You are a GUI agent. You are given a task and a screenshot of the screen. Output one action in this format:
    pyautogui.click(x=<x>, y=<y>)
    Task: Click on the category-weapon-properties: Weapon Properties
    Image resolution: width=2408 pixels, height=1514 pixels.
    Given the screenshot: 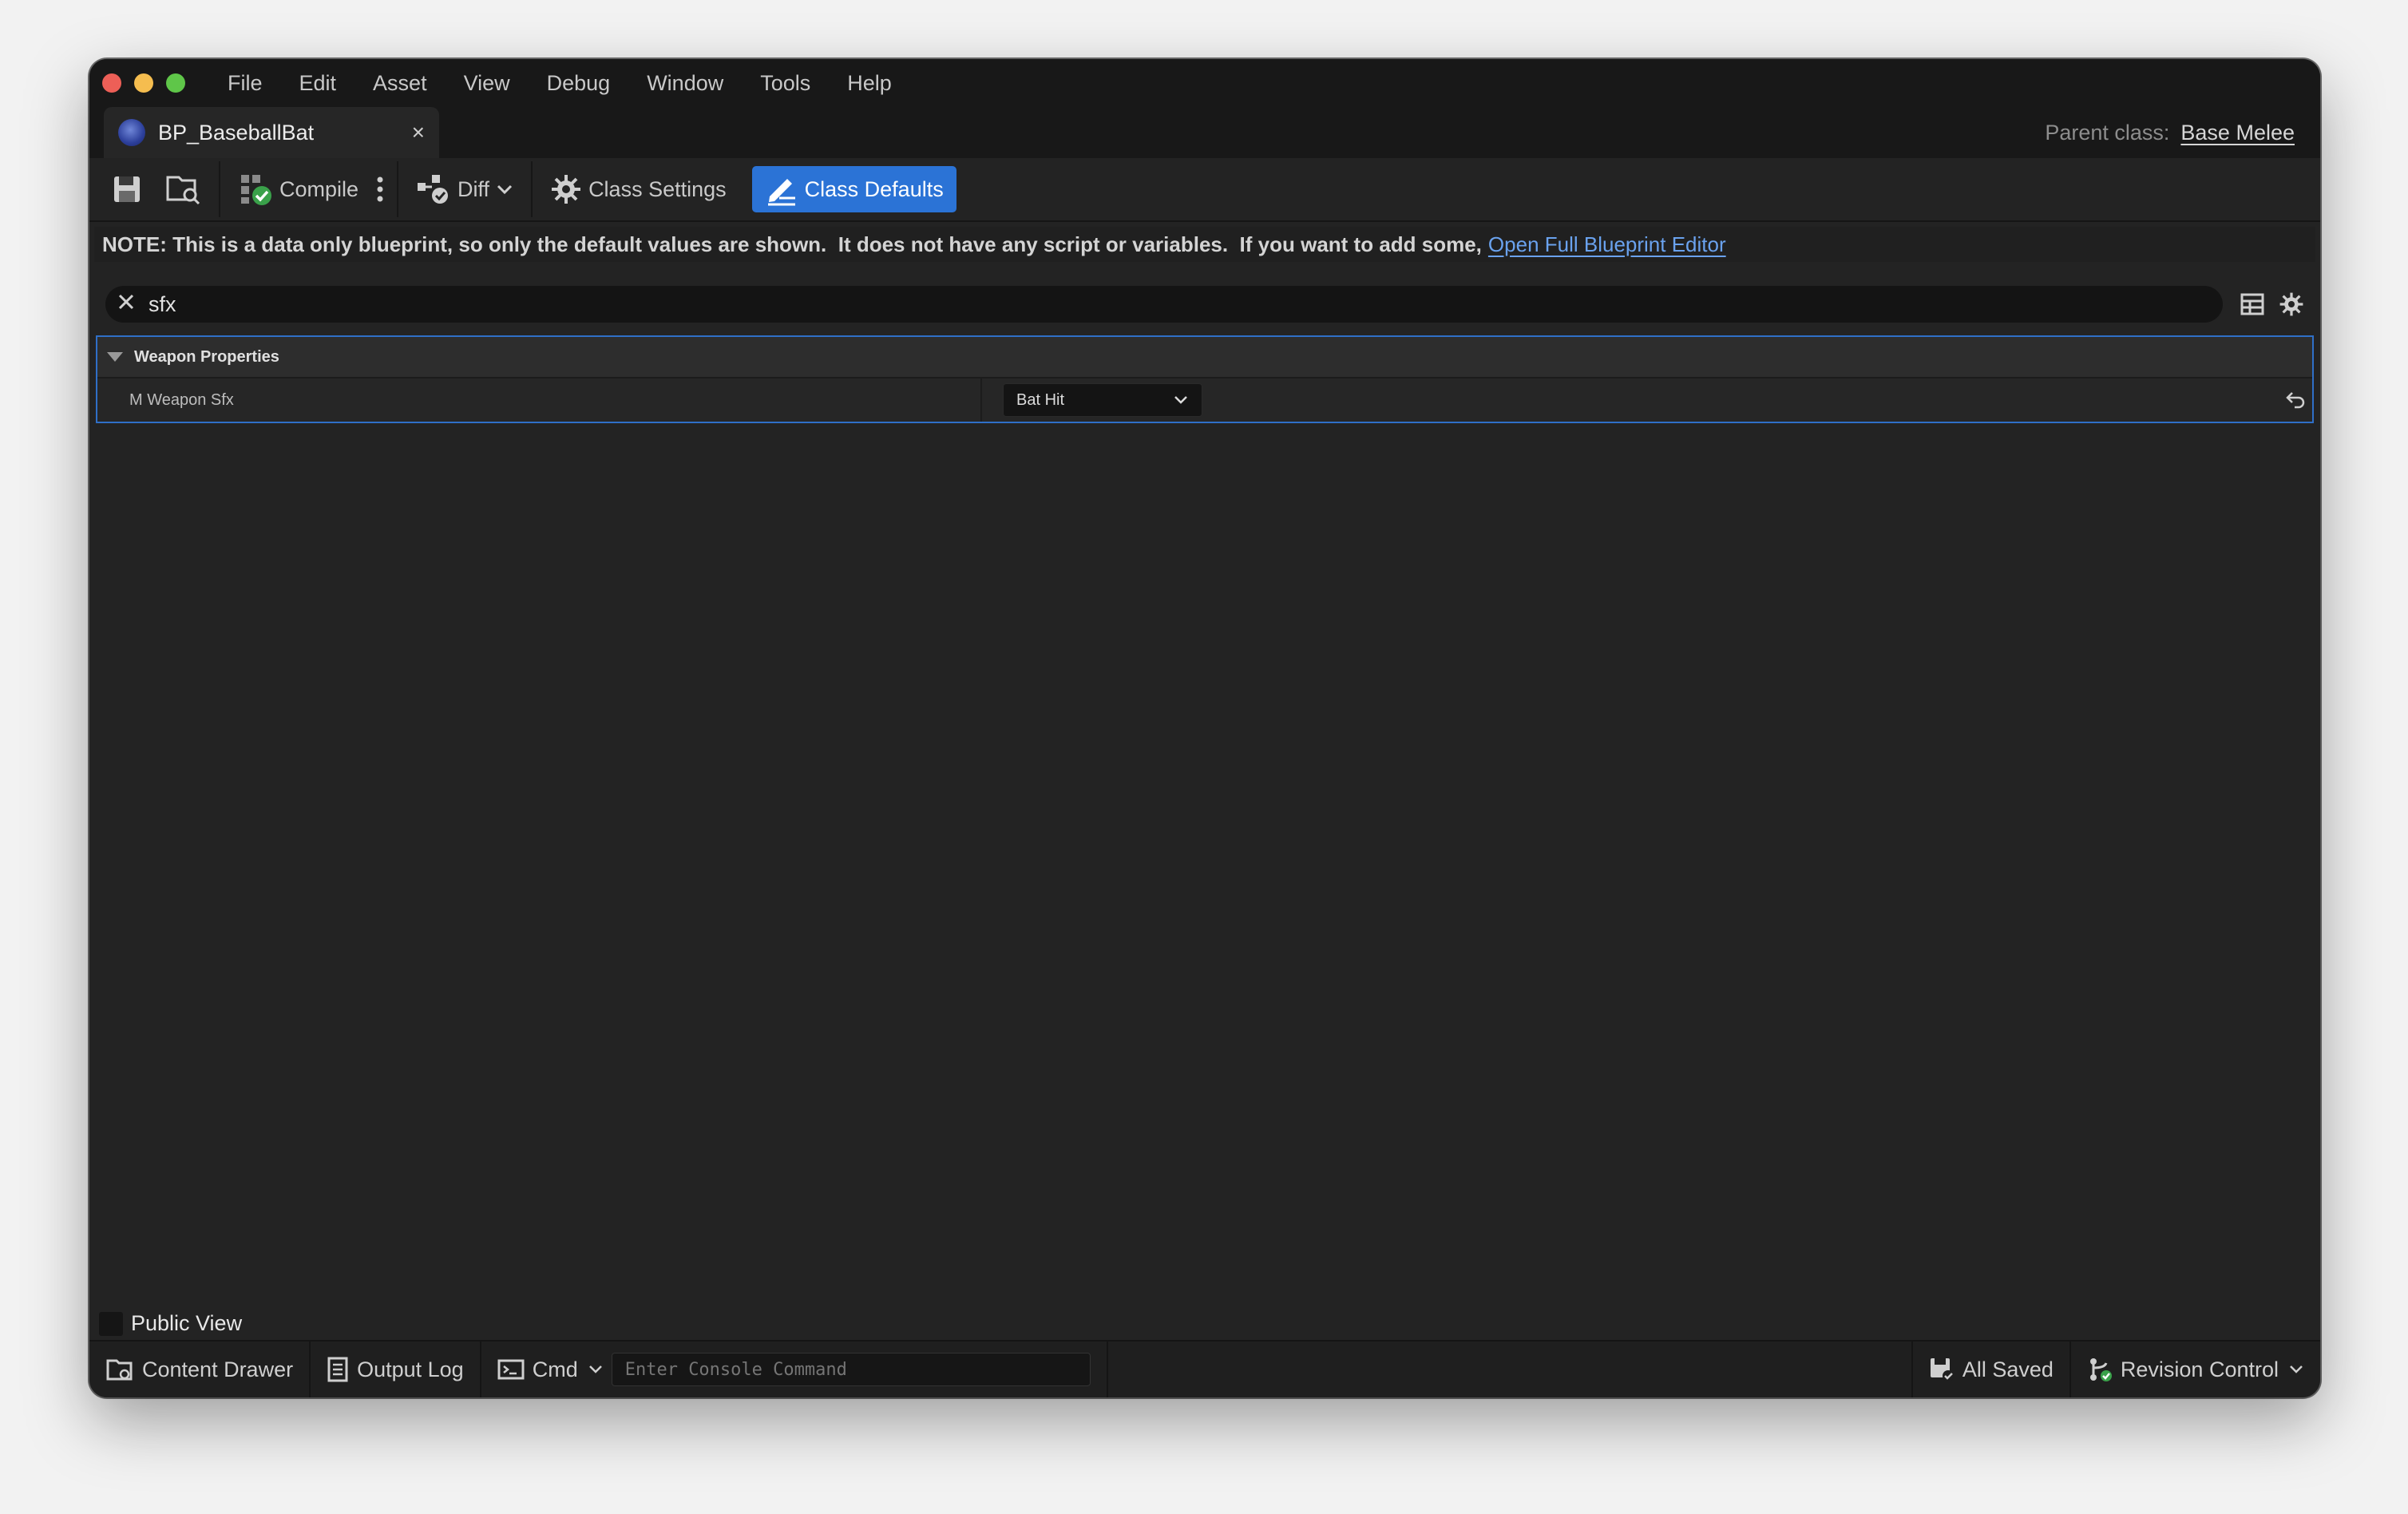 What is the action you would take?
    pyautogui.click(x=1205, y=357)
    